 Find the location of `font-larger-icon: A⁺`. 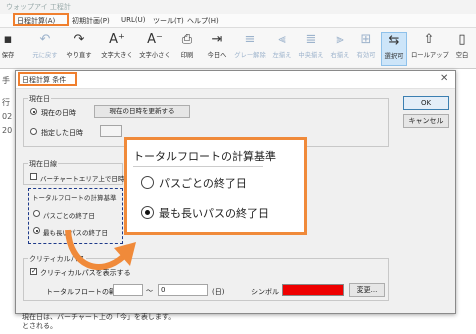

font-larger-icon: A⁺ is located at coordinates (117, 39).